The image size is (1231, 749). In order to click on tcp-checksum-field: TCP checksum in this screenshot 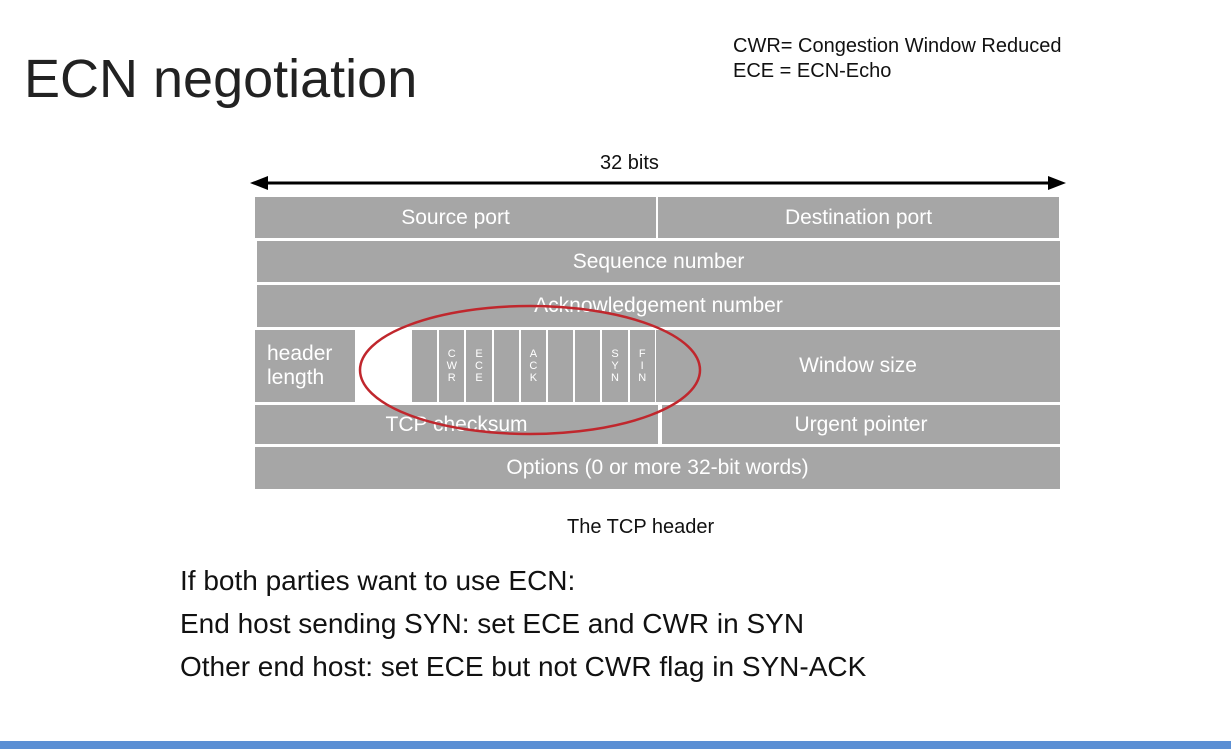, I will do `click(456, 424)`.